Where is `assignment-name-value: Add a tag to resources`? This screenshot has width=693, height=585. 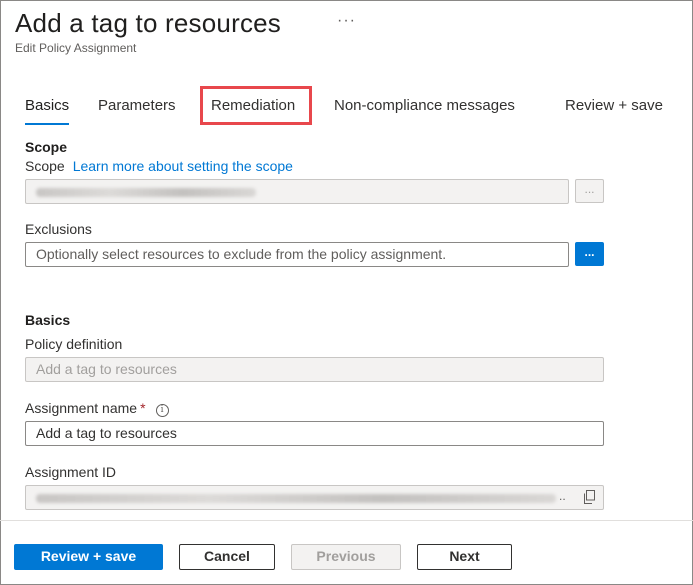
assignment-name-value: Add a tag to resources is located at coordinates (106, 433).